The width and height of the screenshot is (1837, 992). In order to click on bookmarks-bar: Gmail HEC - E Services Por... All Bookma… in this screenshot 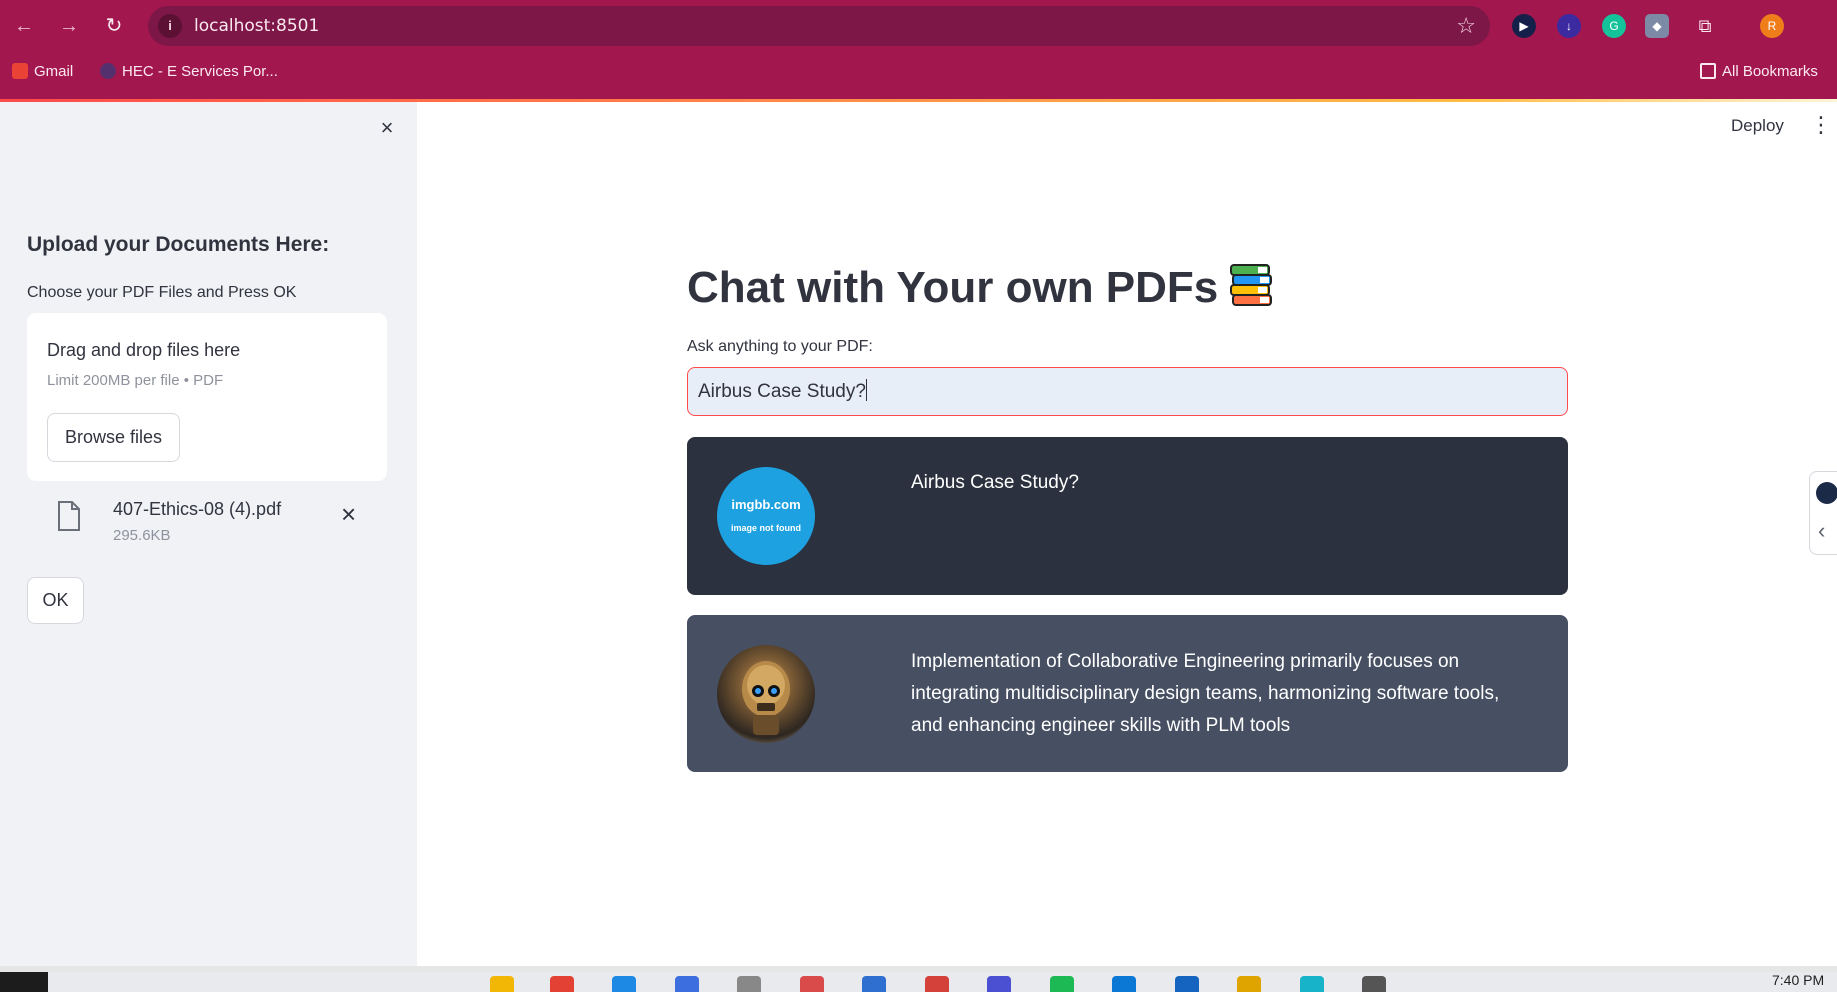, I will do `click(918, 72)`.